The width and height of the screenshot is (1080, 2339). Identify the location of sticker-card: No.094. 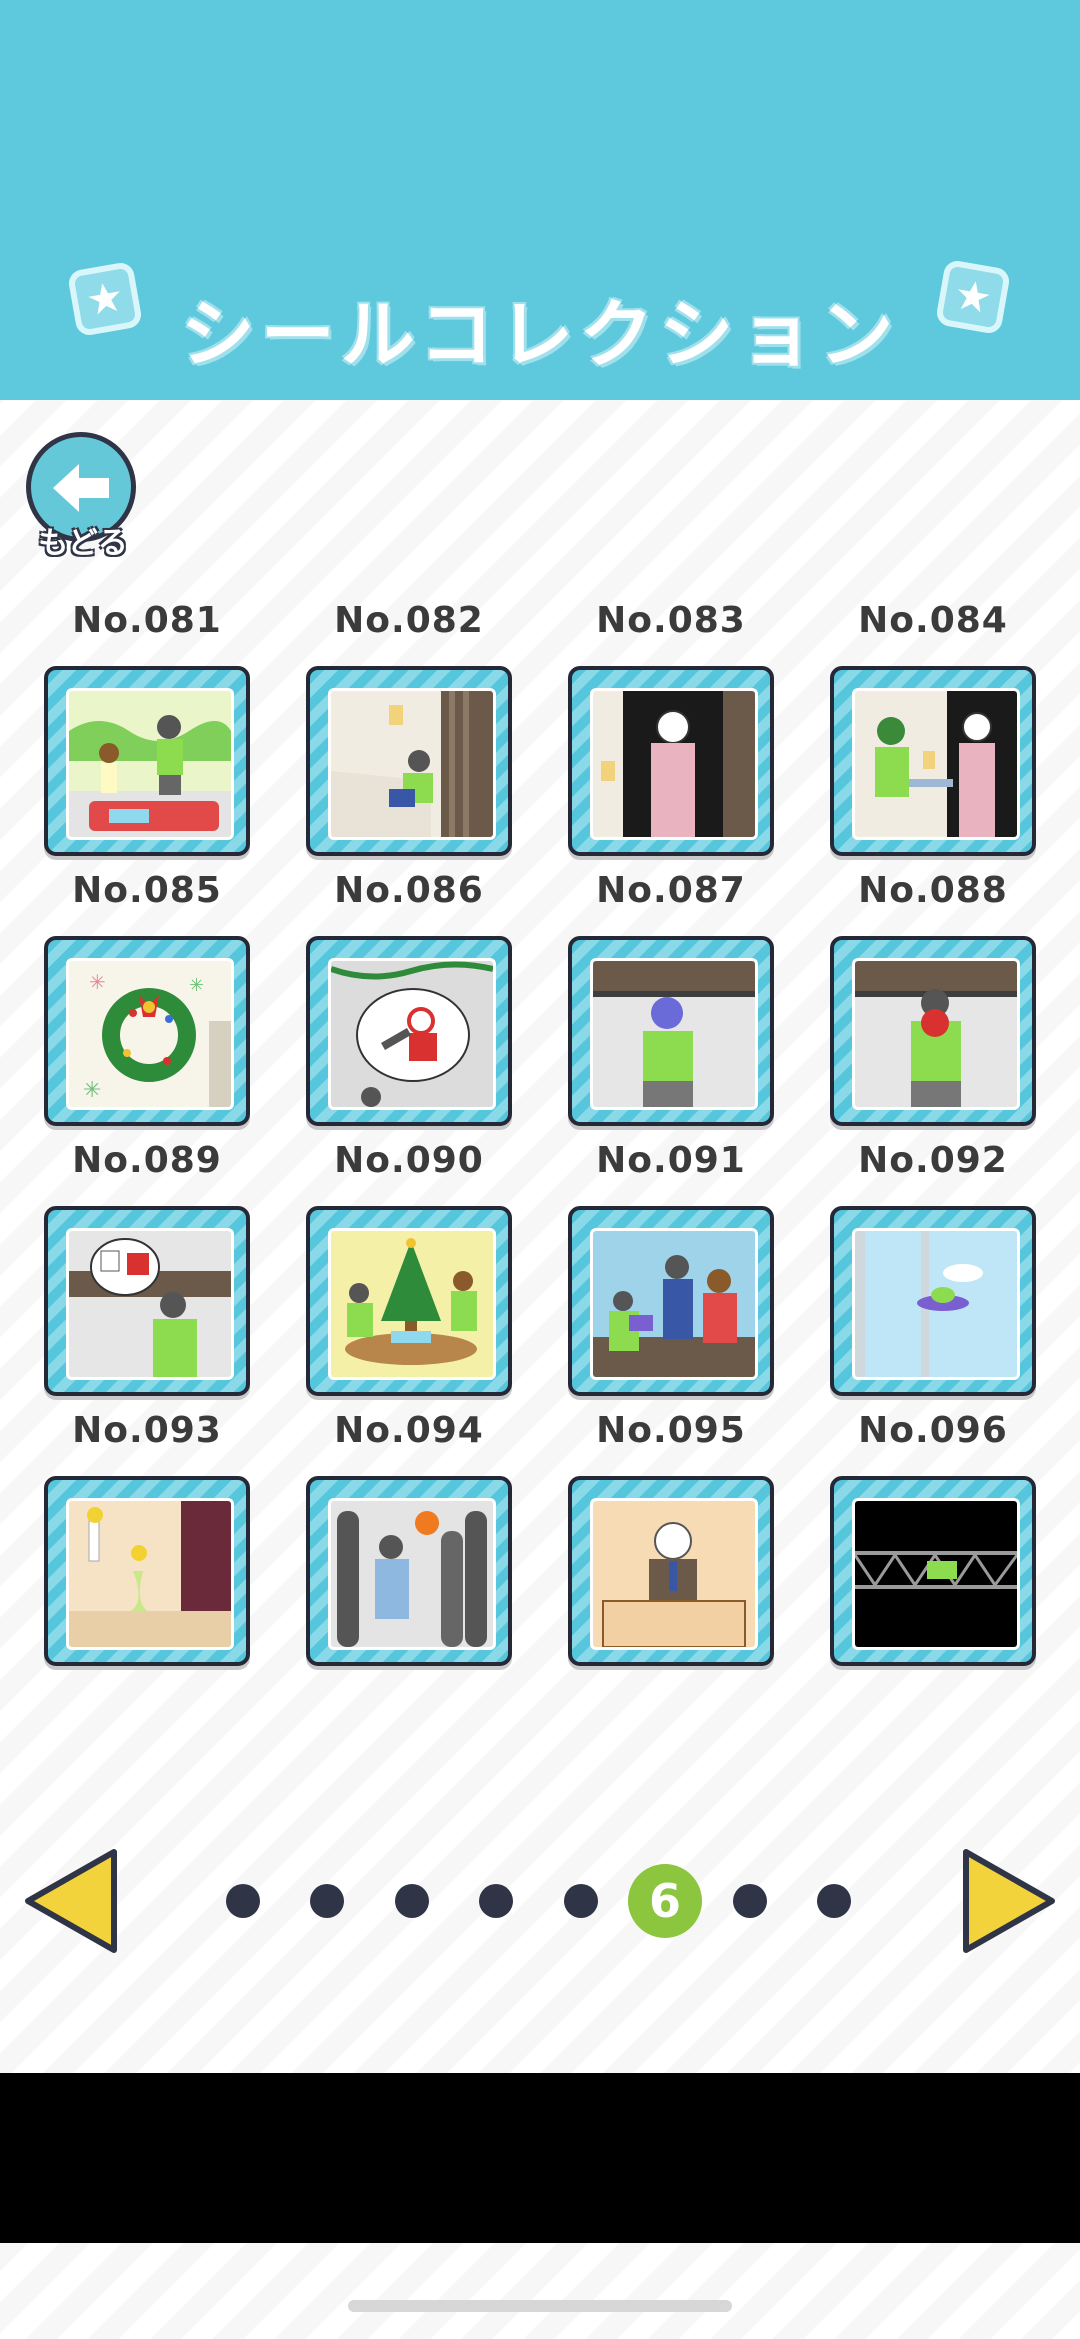
(409, 1538).